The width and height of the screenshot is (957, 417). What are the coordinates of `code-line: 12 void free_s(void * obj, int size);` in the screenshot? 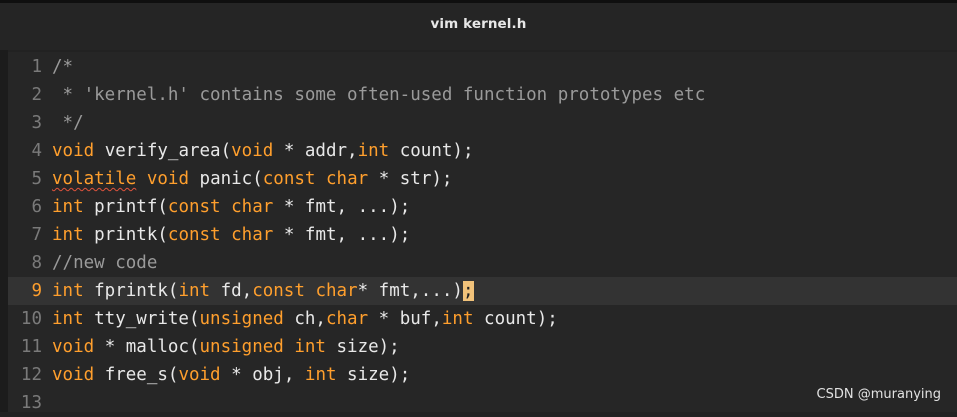 It's located at (482, 375).